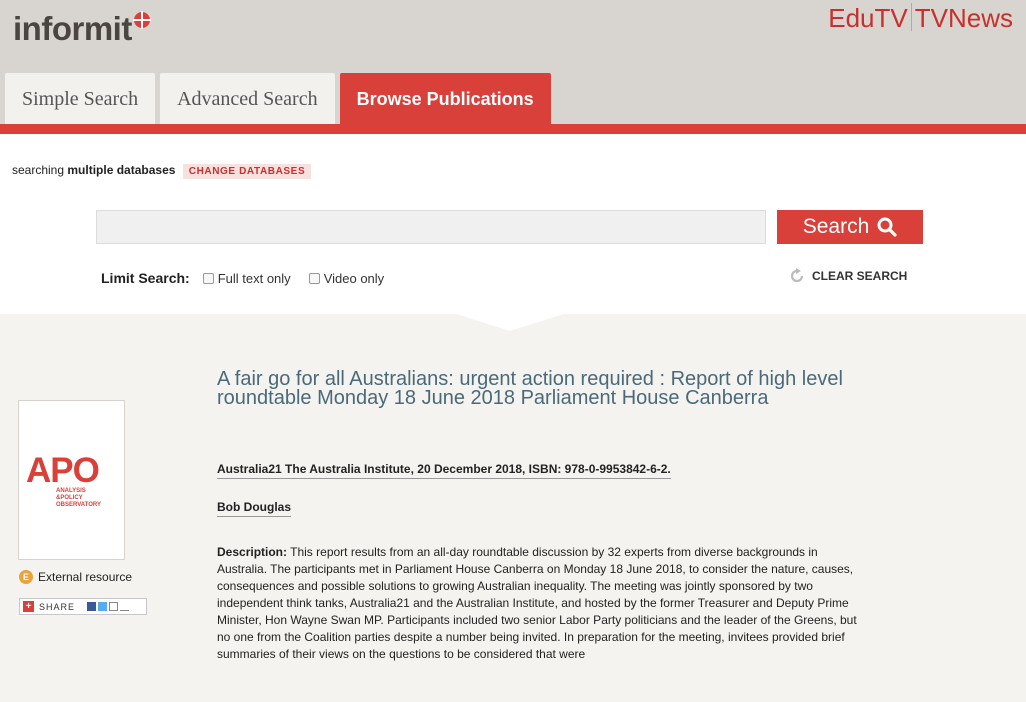  What do you see at coordinates (247, 171) in the screenshot?
I see `change-databases-button: CHANGE DATABASES` at bounding box center [247, 171].